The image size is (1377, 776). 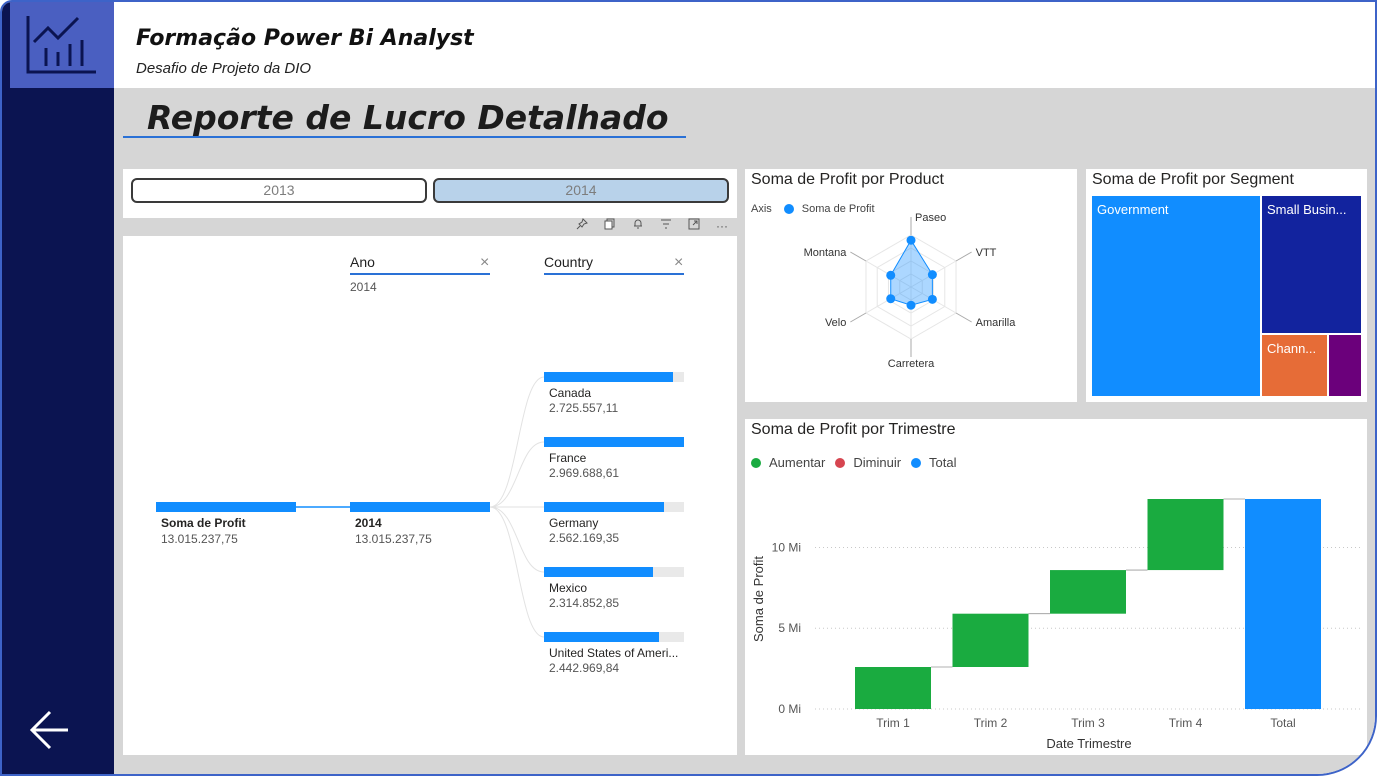 What do you see at coordinates (608, 377) in the screenshot?
I see `country-bar-canada` at bounding box center [608, 377].